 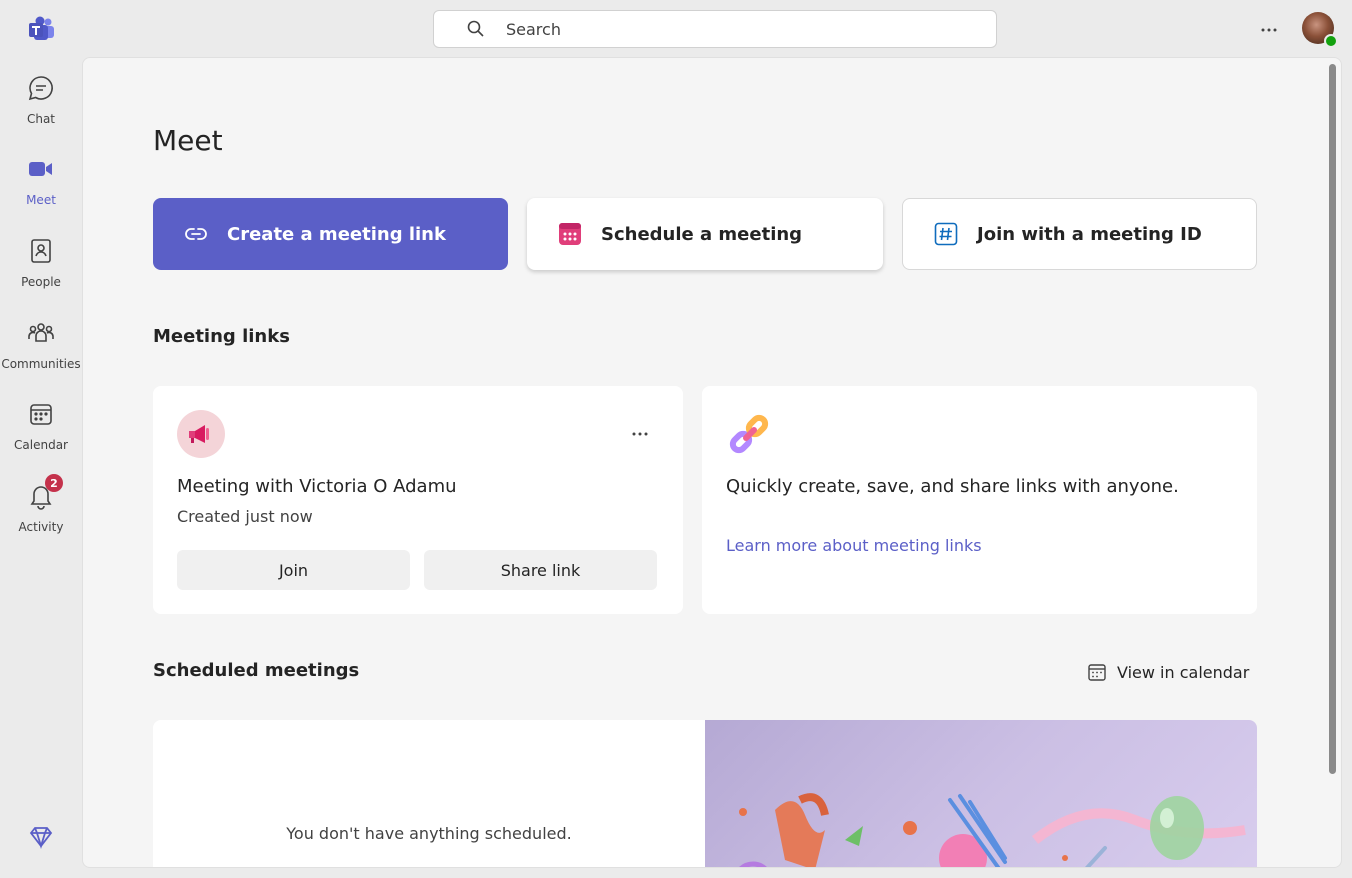 I want to click on communities-icon, so click(x=41, y=333).